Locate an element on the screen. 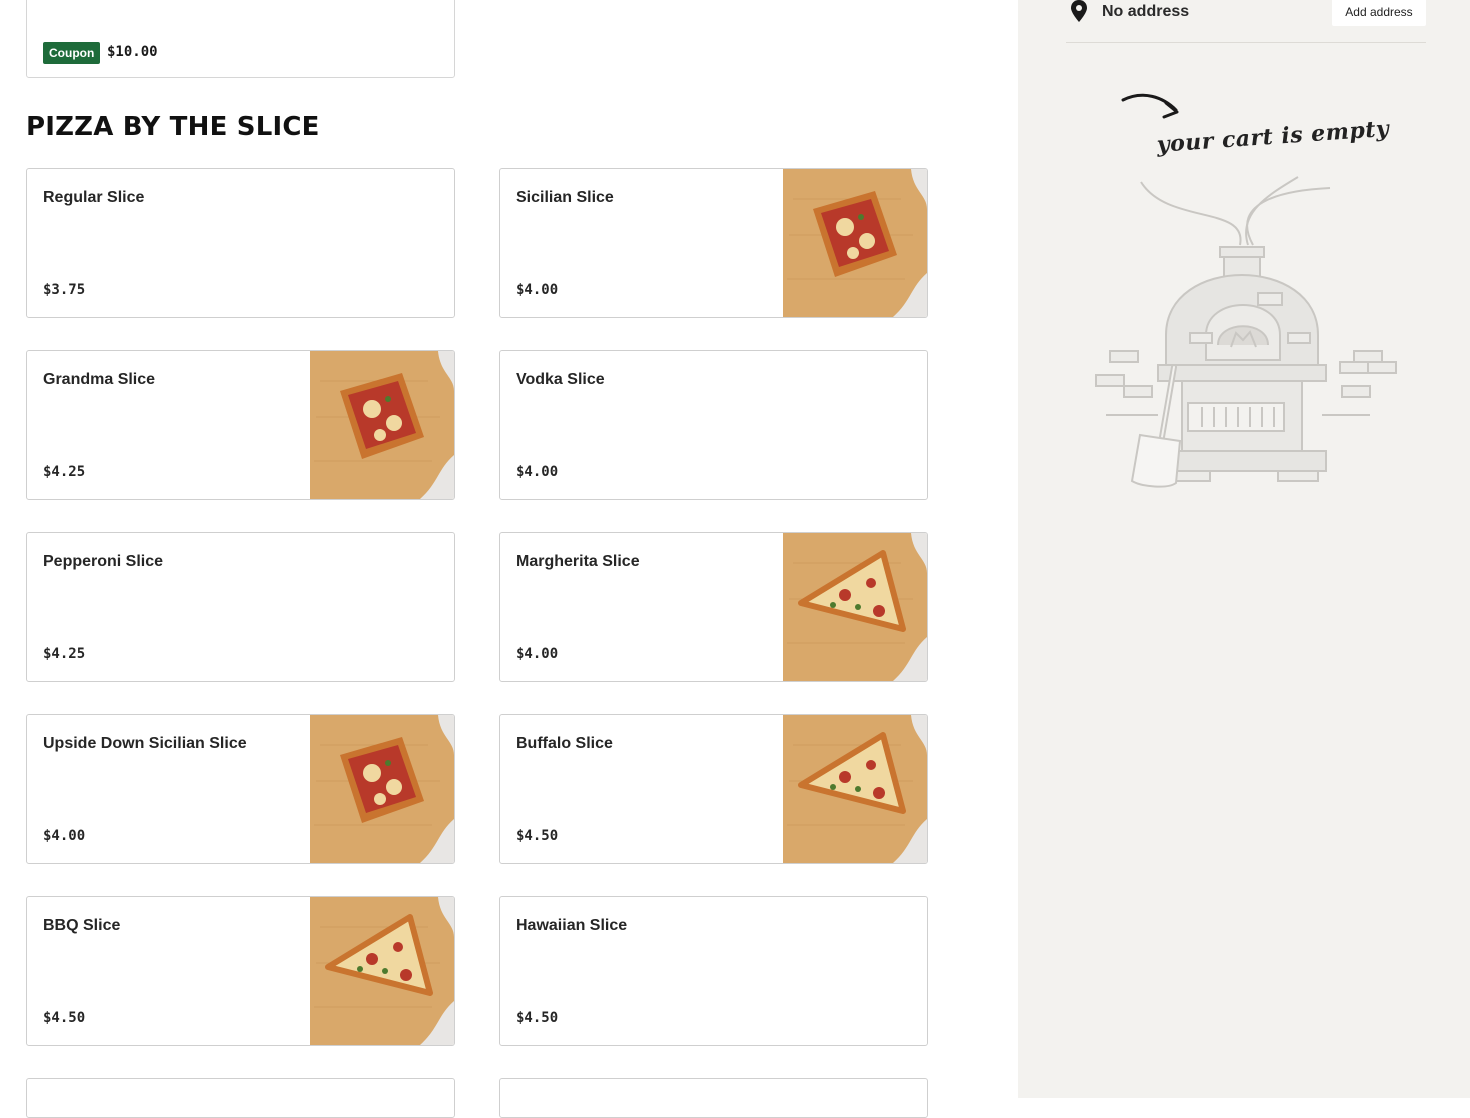  menu-item-name: Margherita Slice is located at coordinates (578, 561).